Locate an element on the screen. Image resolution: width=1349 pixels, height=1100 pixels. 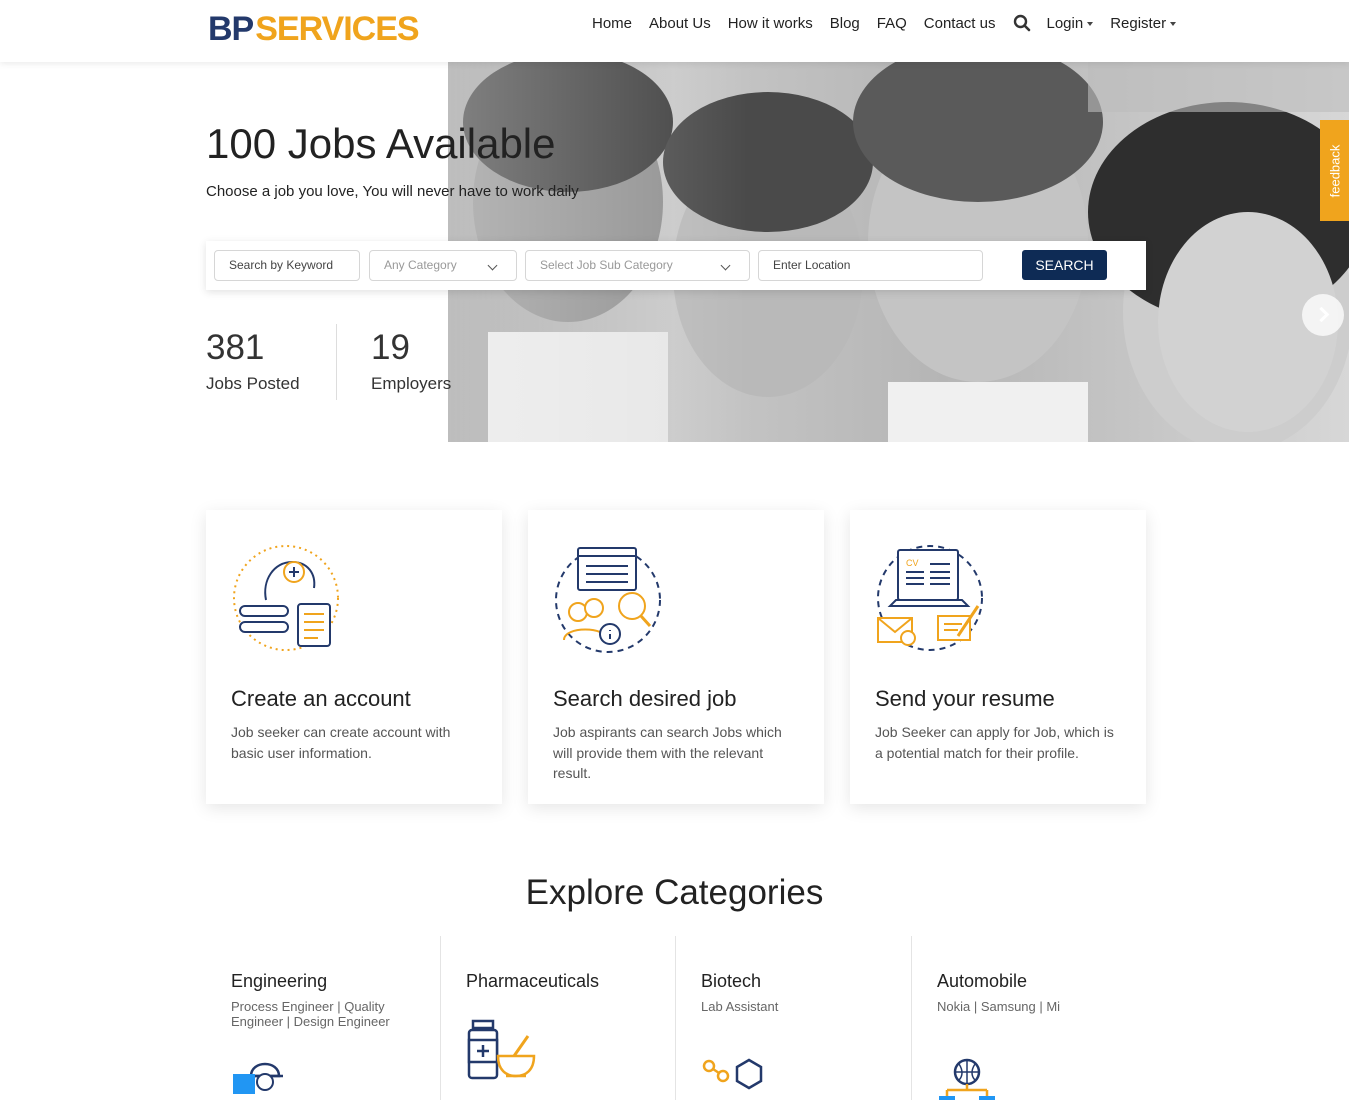
category-name: Biotech is located at coordinates (731, 981).